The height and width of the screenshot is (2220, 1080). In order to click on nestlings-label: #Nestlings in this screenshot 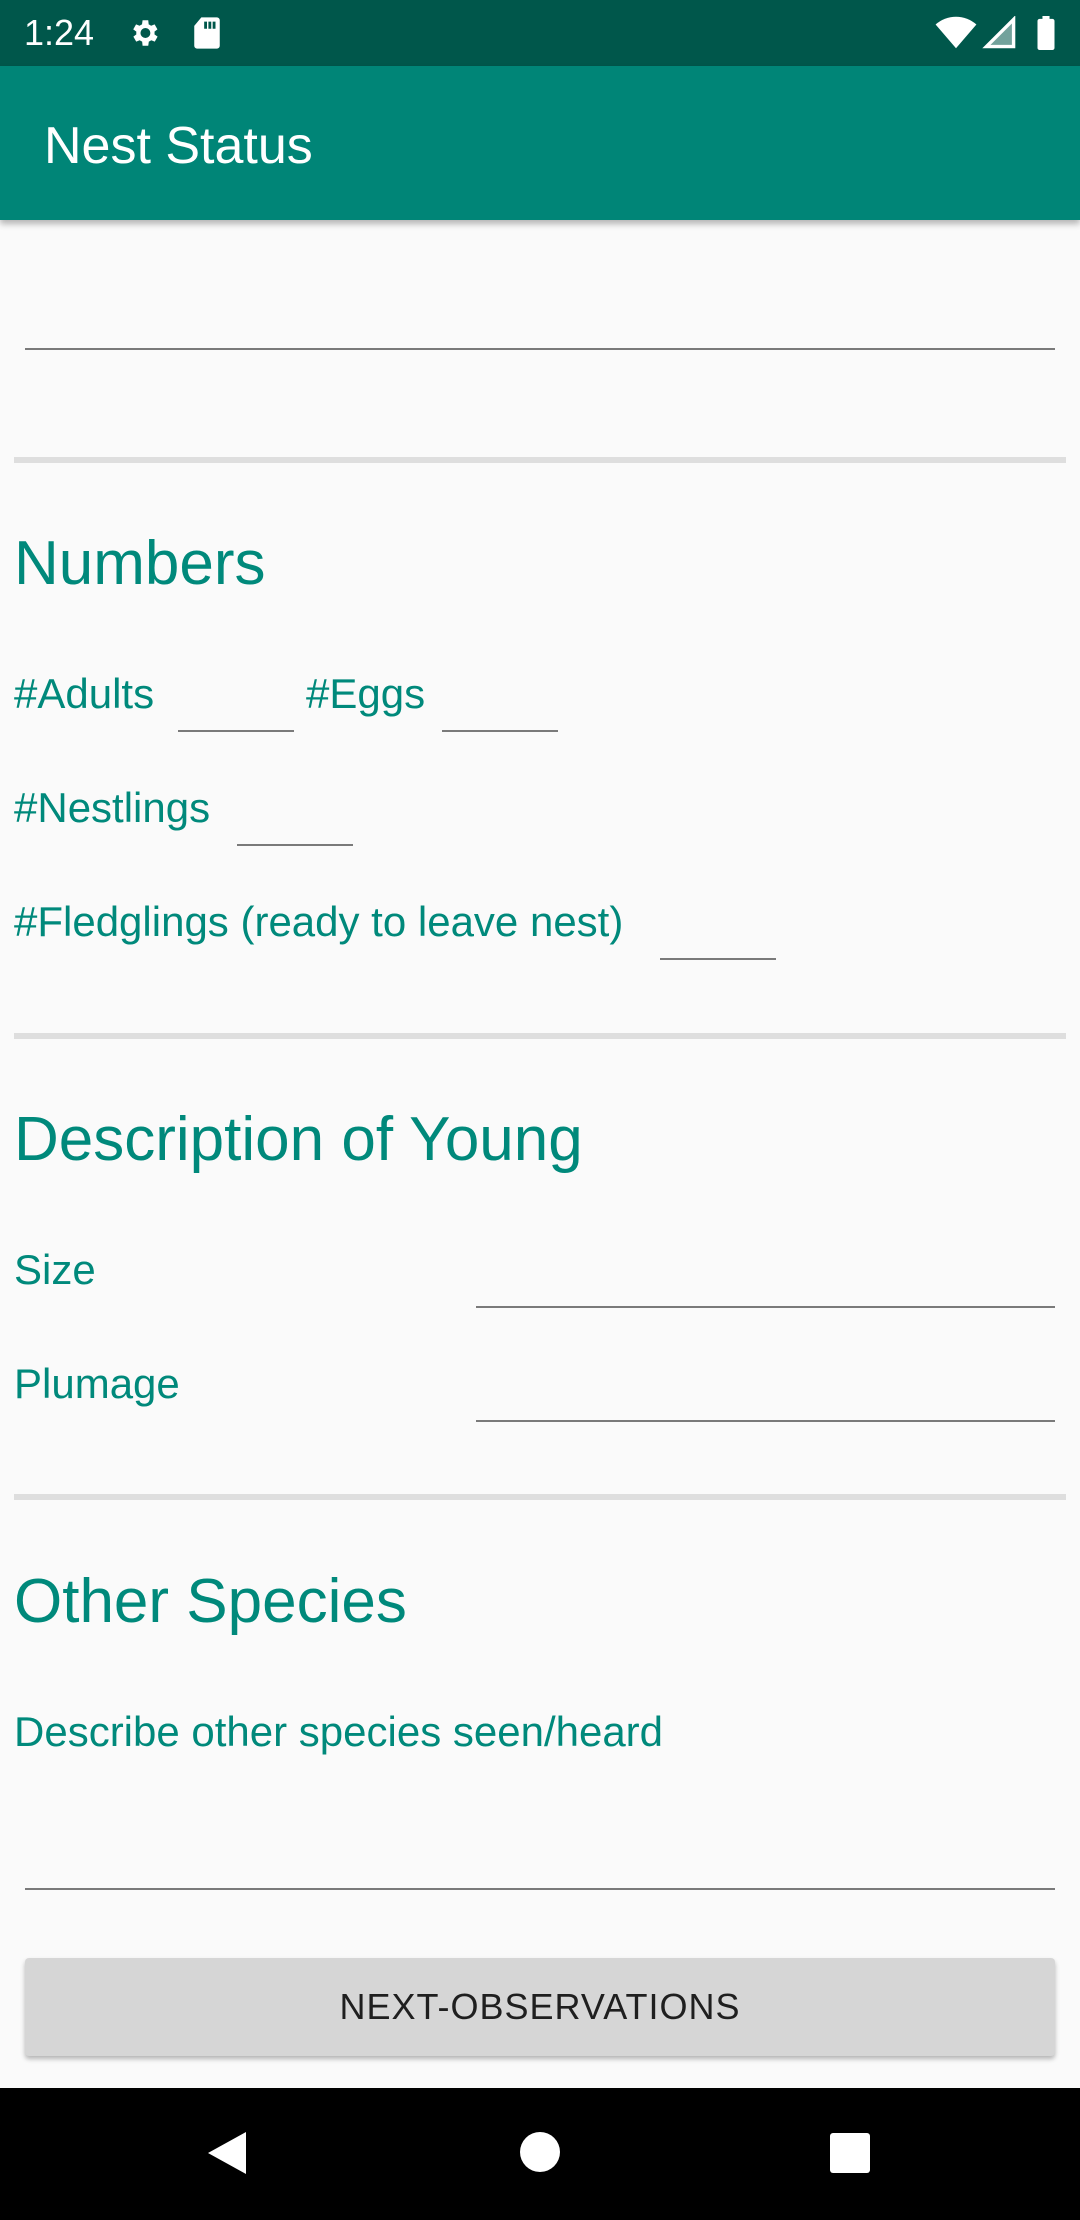, I will do `click(112, 807)`.